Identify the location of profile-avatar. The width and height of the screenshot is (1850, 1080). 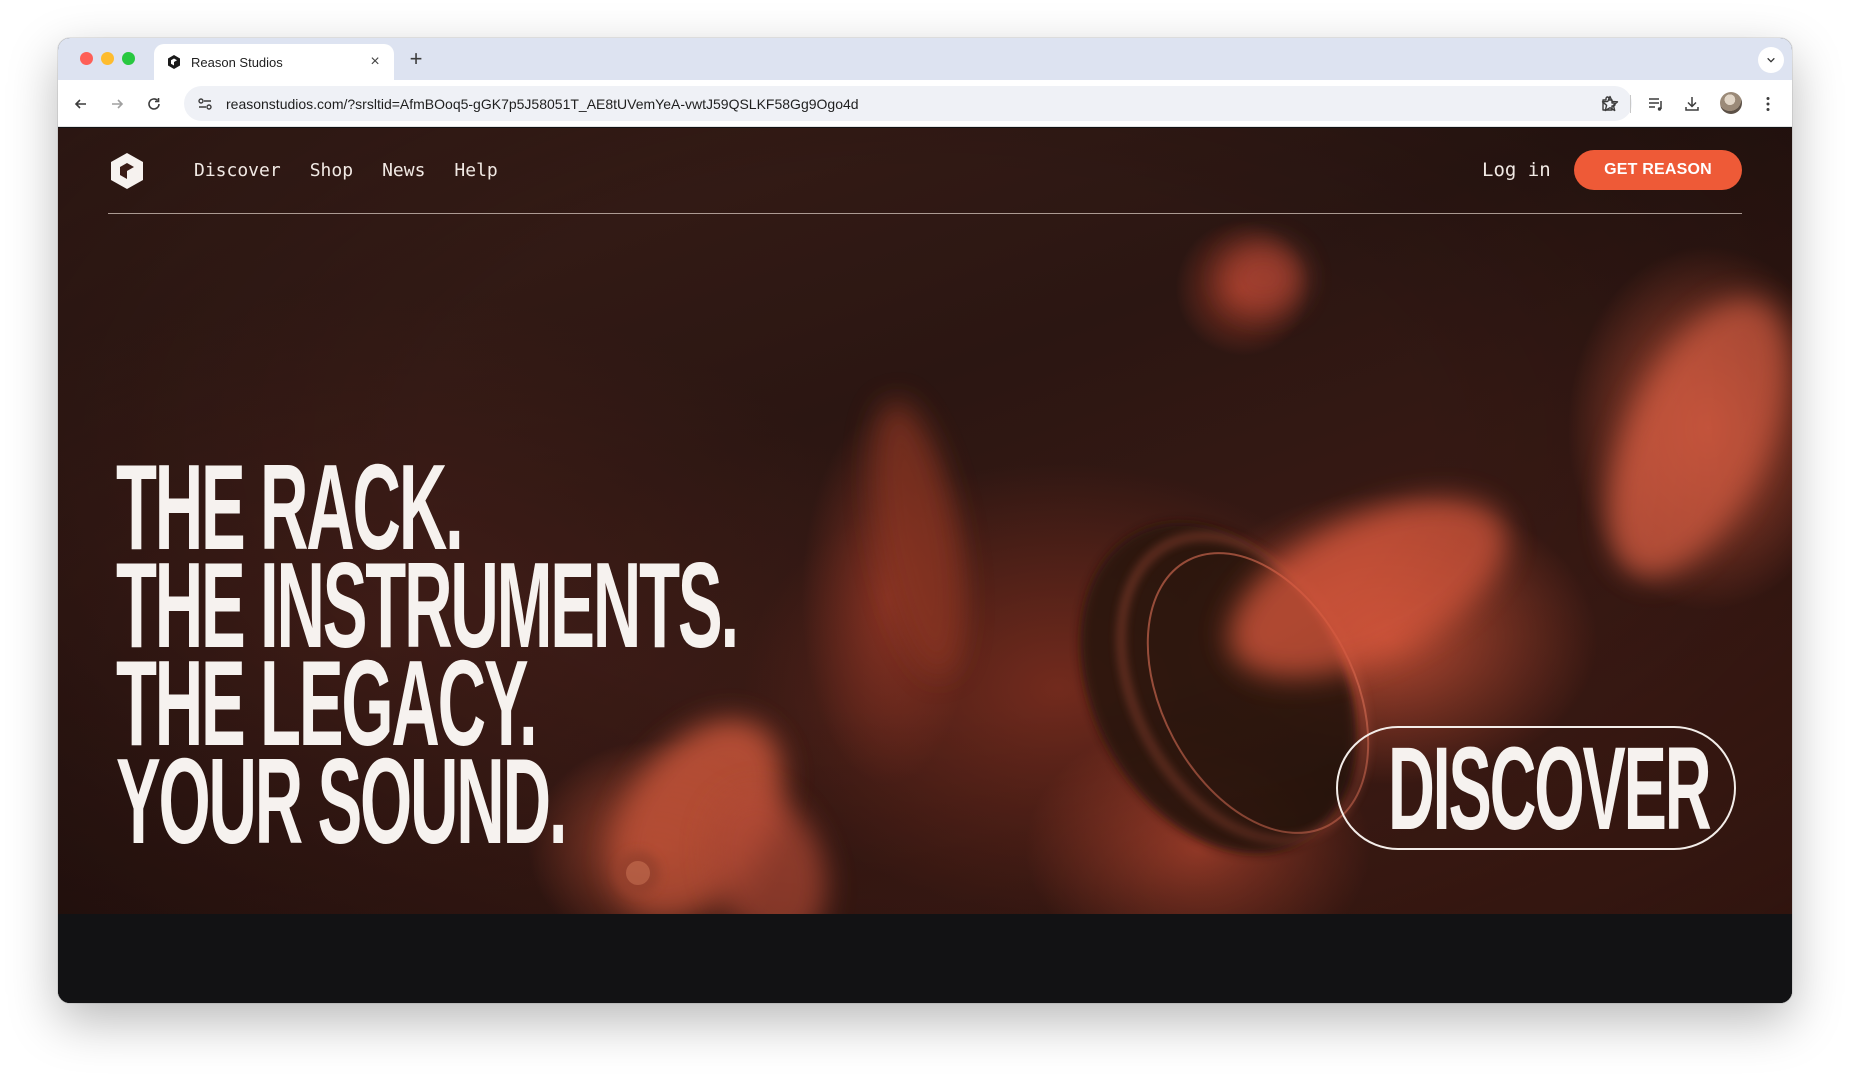
(1731, 103).